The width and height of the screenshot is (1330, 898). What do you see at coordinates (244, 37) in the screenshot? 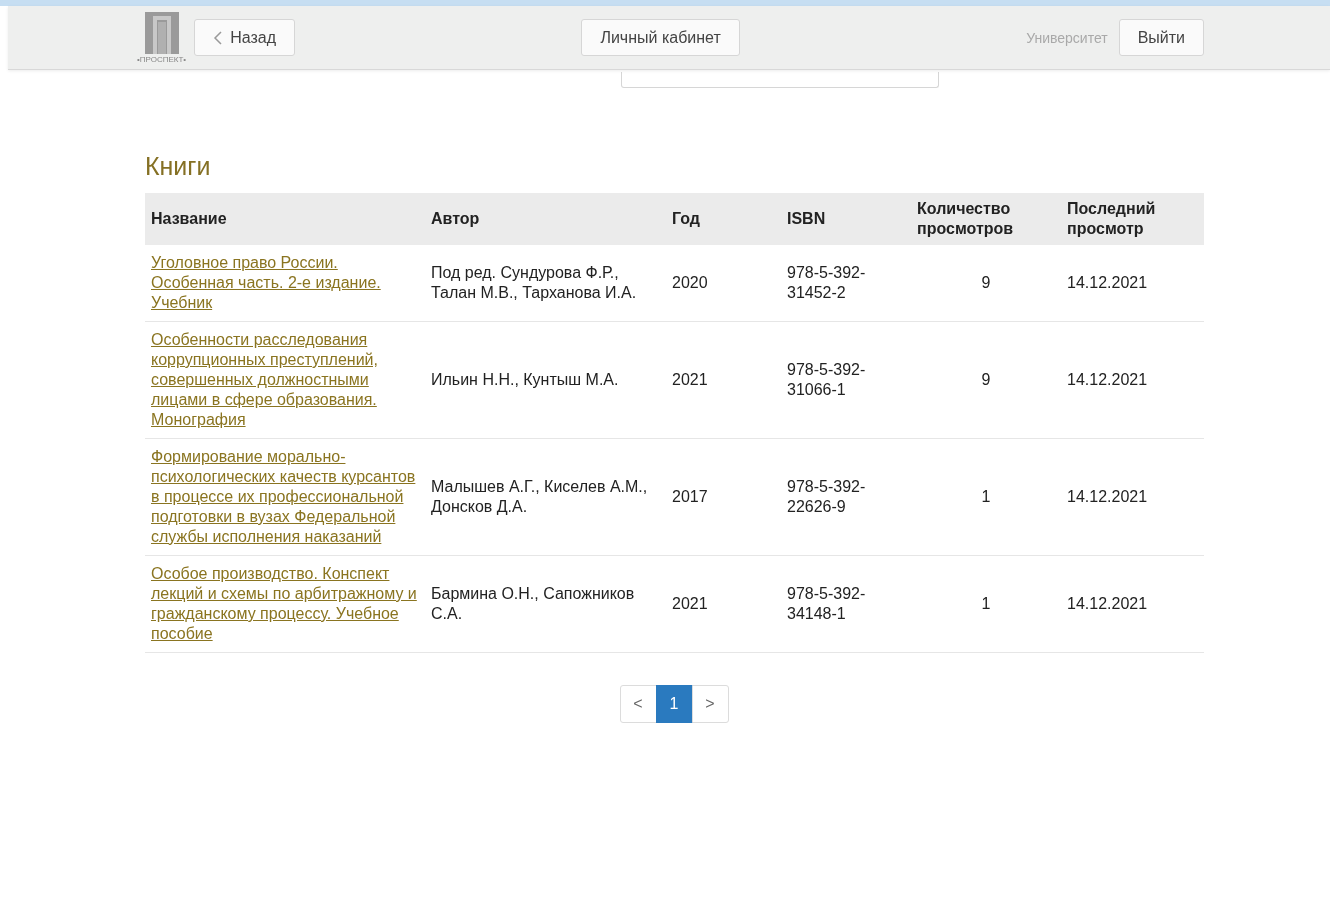
I see `back-button: Назад` at bounding box center [244, 37].